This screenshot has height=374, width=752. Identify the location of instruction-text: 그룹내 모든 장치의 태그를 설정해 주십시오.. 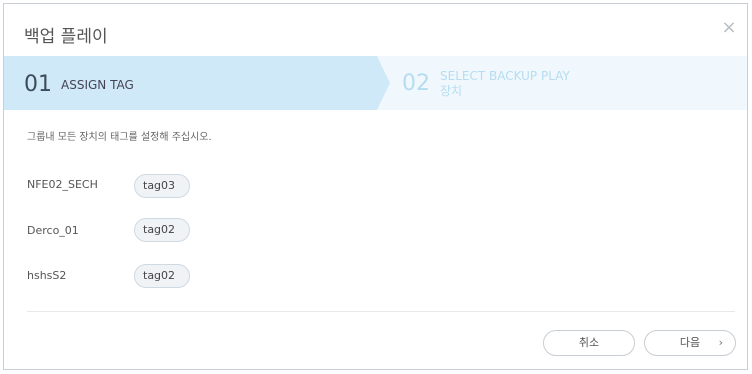
(119, 137).